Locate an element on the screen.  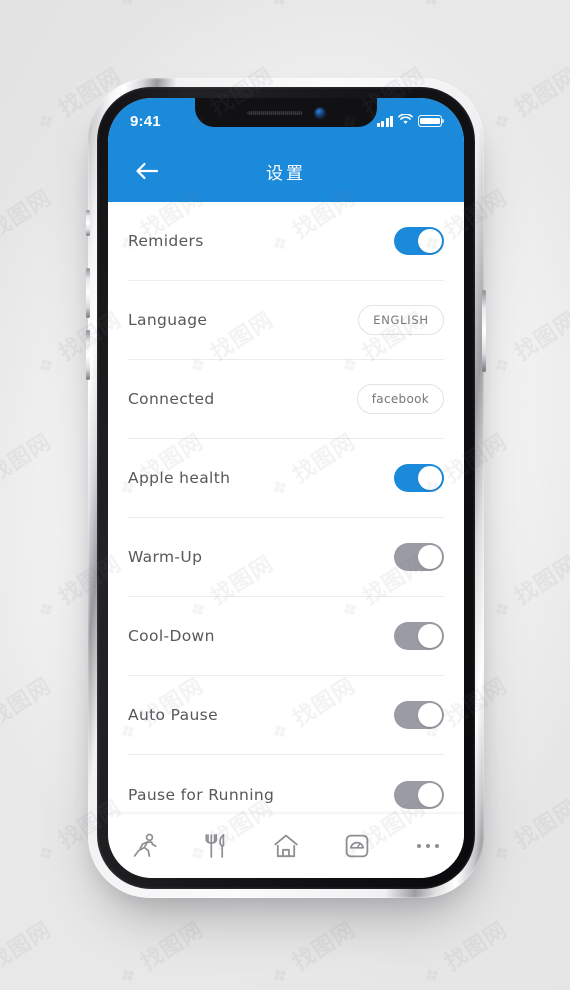
cutlery-icon is located at coordinates (215, 846).